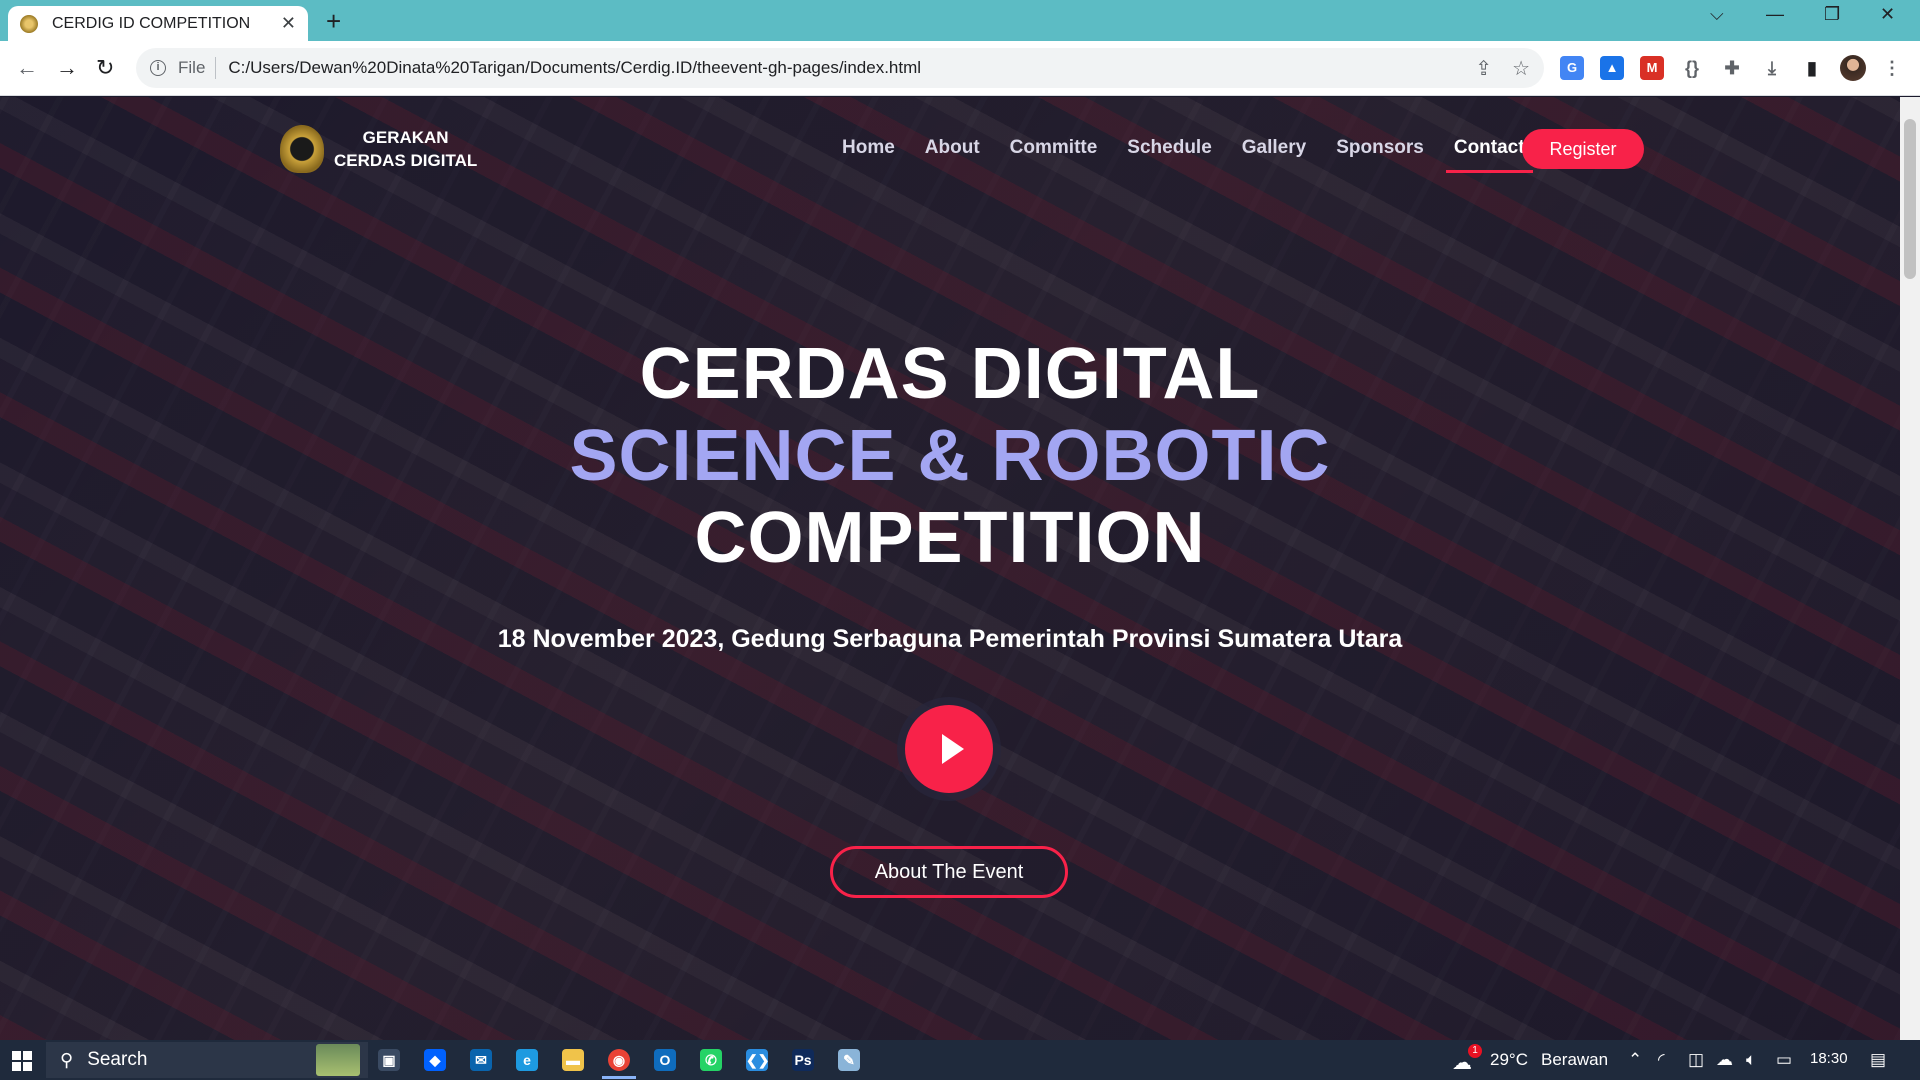 The width and height of the screenshot is (1920, 1080). I want to click on task-view-icon: ▣, so click(389, 1060).